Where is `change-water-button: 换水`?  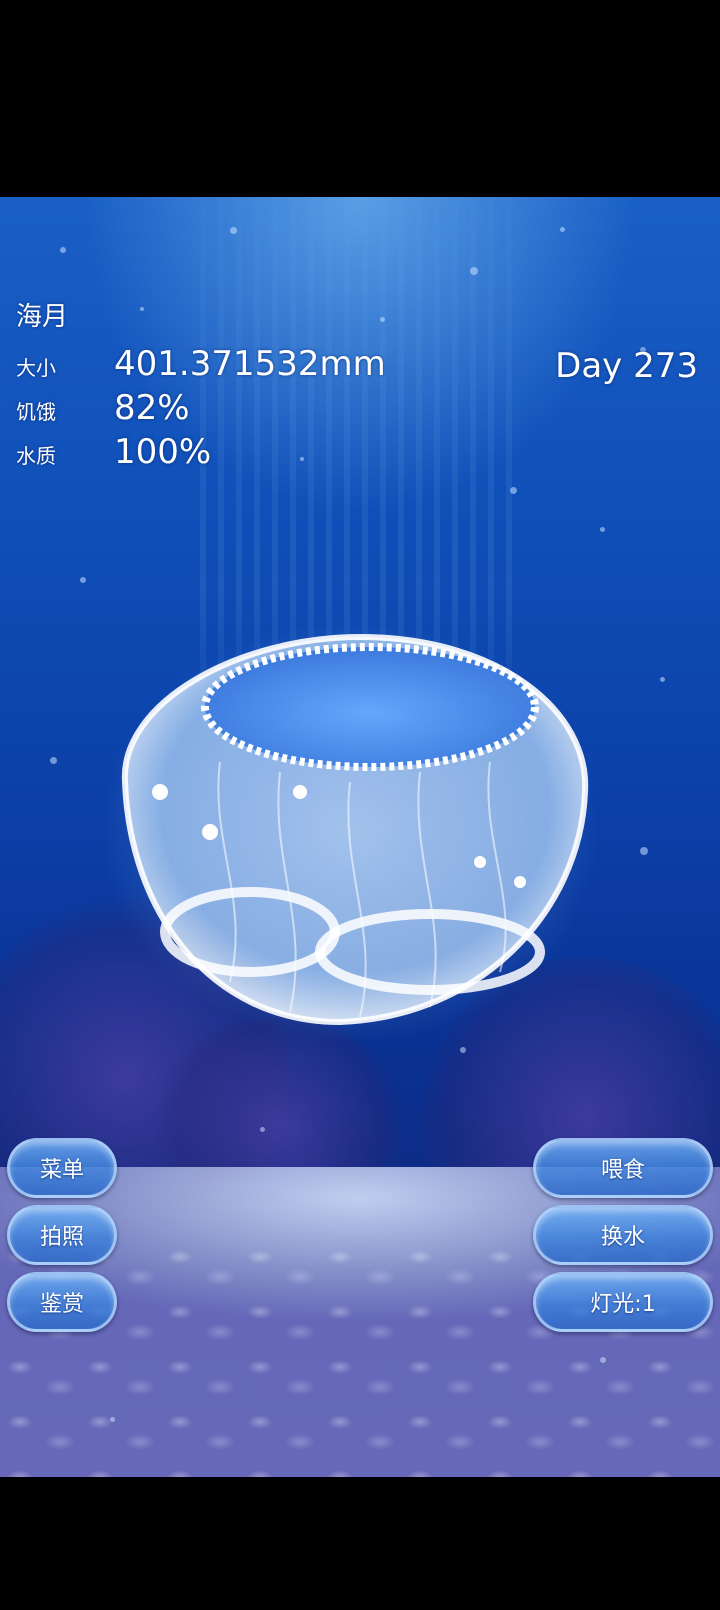 change-water-button: 换水 is located at coordinates (623, 1235).